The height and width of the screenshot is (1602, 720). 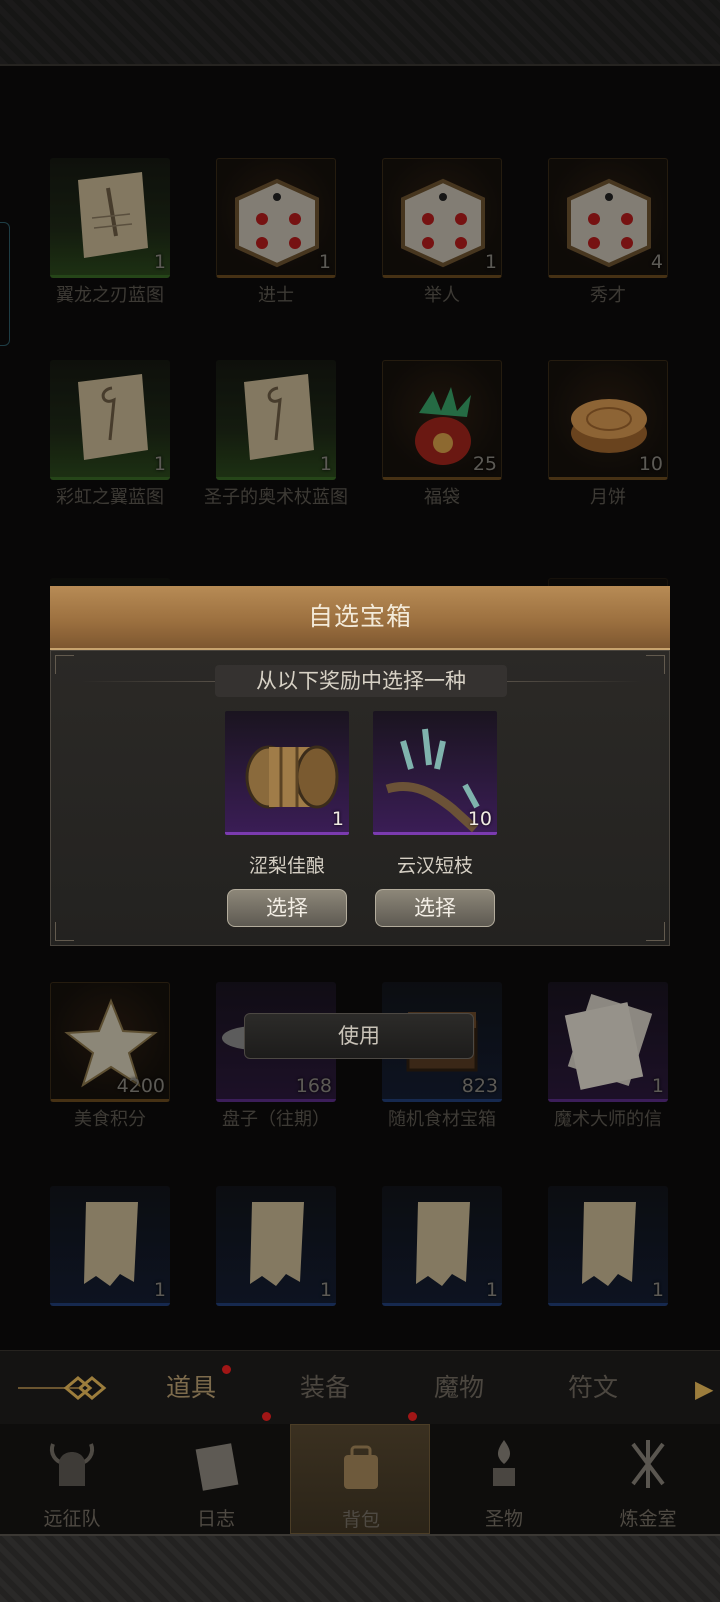 What do you see at coordinates (608, 295) in the screenshot?
I see `item-name: 秀才` at bounding box center [608, 295].